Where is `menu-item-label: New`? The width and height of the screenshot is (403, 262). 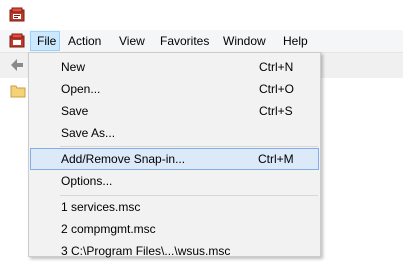
menu-item-label: New is located at coordinates (73, 67).